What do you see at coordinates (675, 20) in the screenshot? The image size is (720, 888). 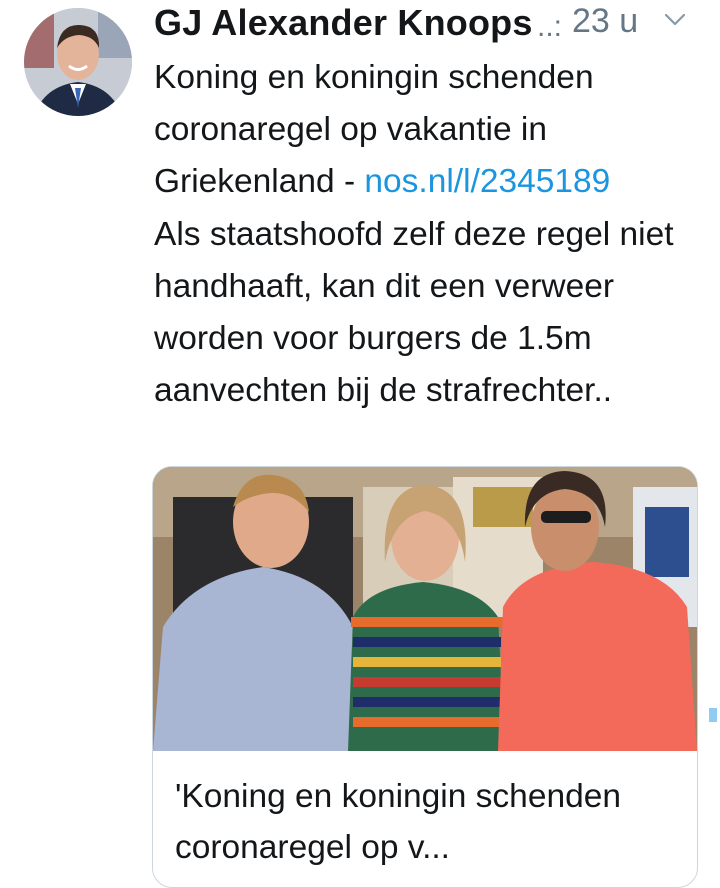 I see `chevron-down-icon` at bounding box center [675, 20].